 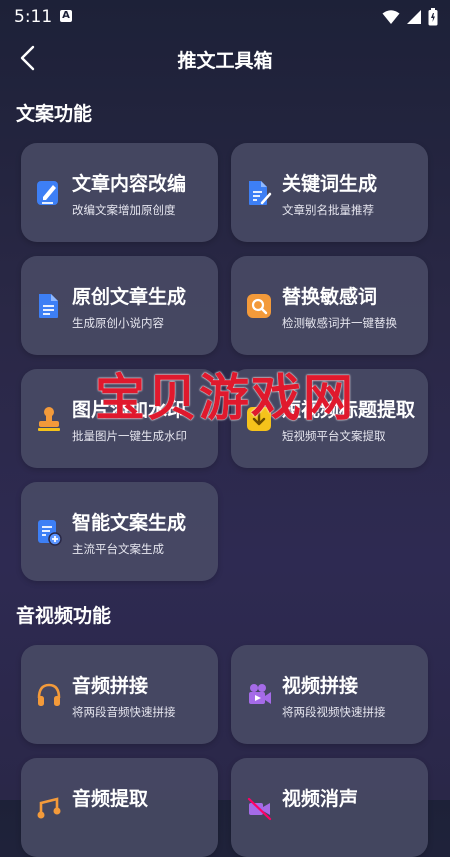 I want to click on card-title: 文章内容改编, so click(x=129, y=184).